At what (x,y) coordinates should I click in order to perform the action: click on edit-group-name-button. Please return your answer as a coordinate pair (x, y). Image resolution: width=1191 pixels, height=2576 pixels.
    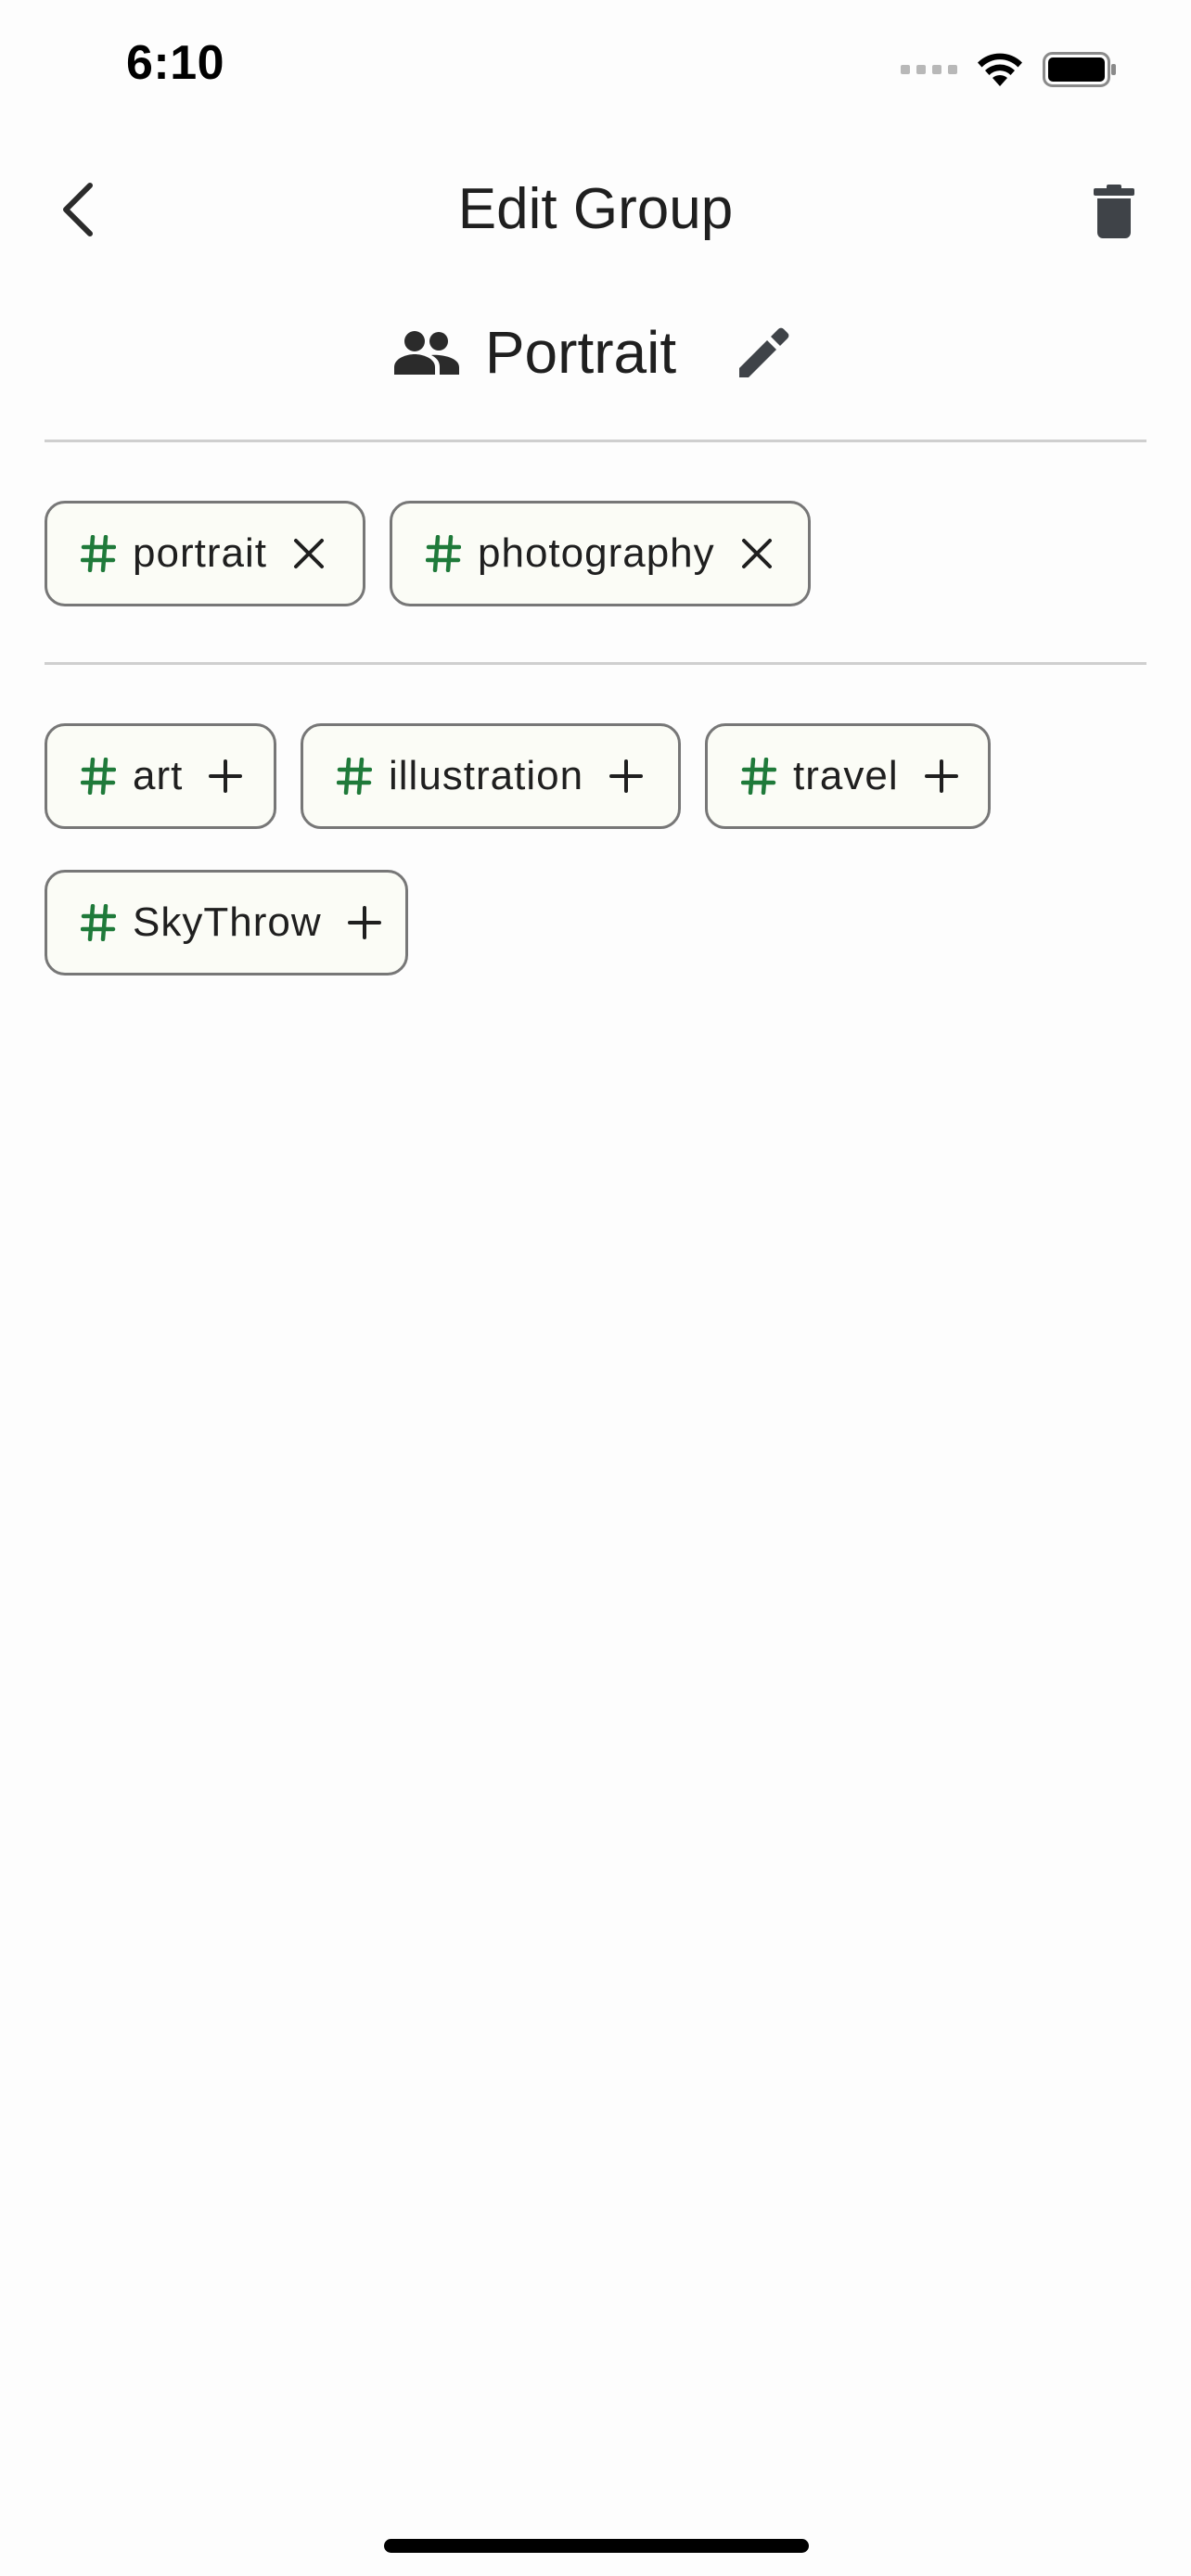
    Looking at the image, I should click on (764, 353).